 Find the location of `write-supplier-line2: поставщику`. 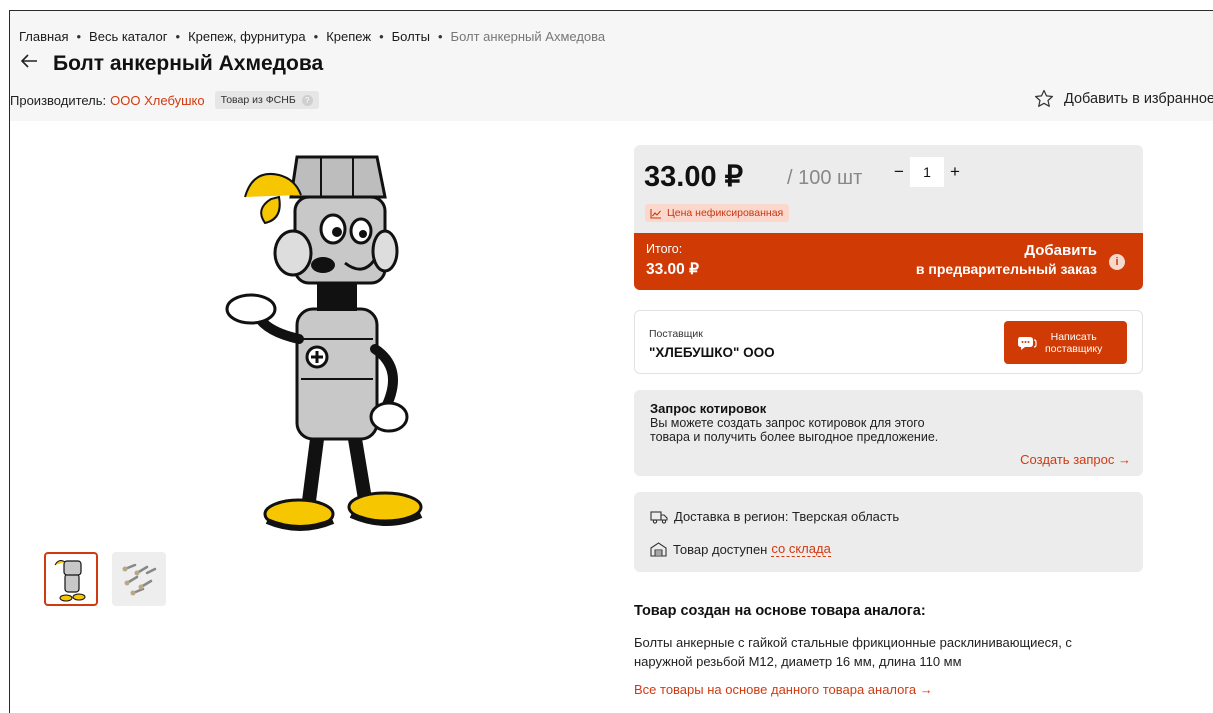

write-supplier-line2: поставщику is located at coordinates (1074, 348).